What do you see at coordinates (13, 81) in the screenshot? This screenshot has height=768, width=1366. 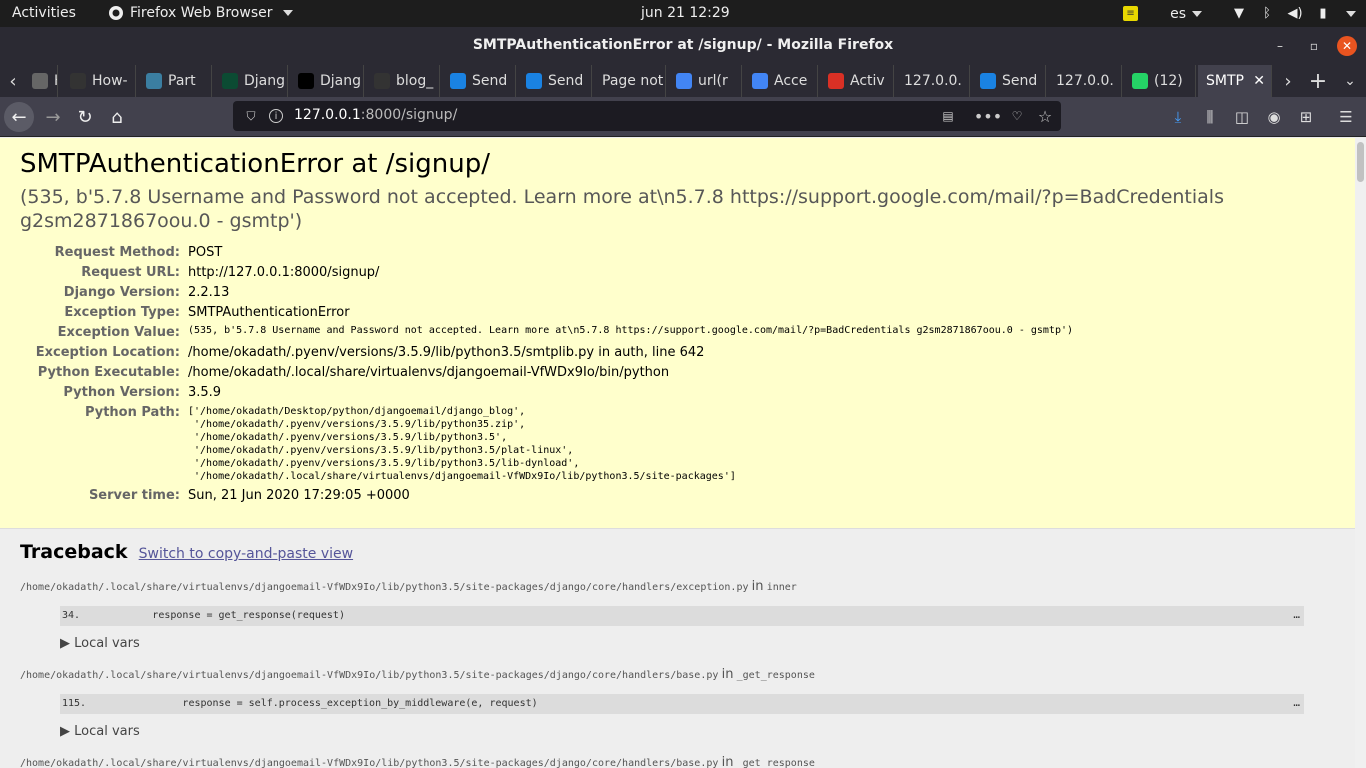 I see `scroll-tabs-left-button: ‹` at bounding box center [13, 81].